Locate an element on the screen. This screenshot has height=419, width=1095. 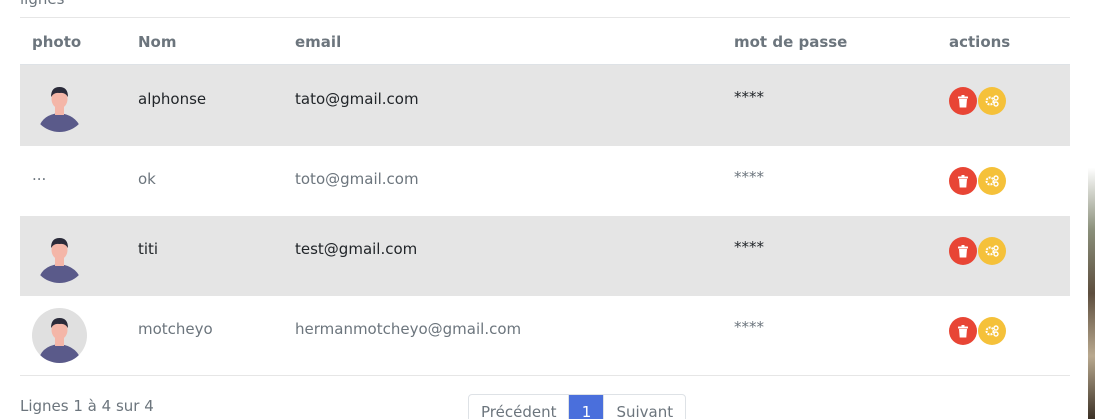
user-name: ok is located at coordinates (147, 179).